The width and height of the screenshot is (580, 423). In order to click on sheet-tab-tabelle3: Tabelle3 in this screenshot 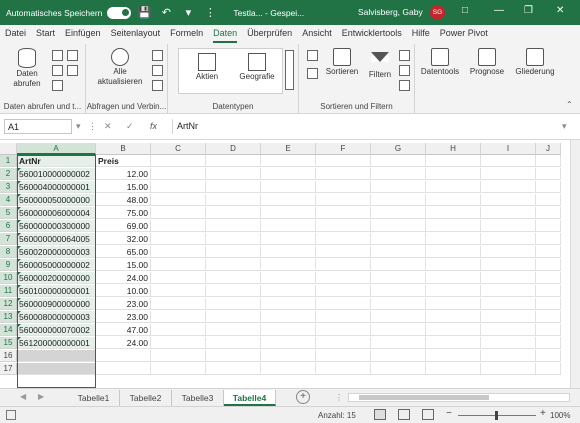, I will do `click(198, 398)`.